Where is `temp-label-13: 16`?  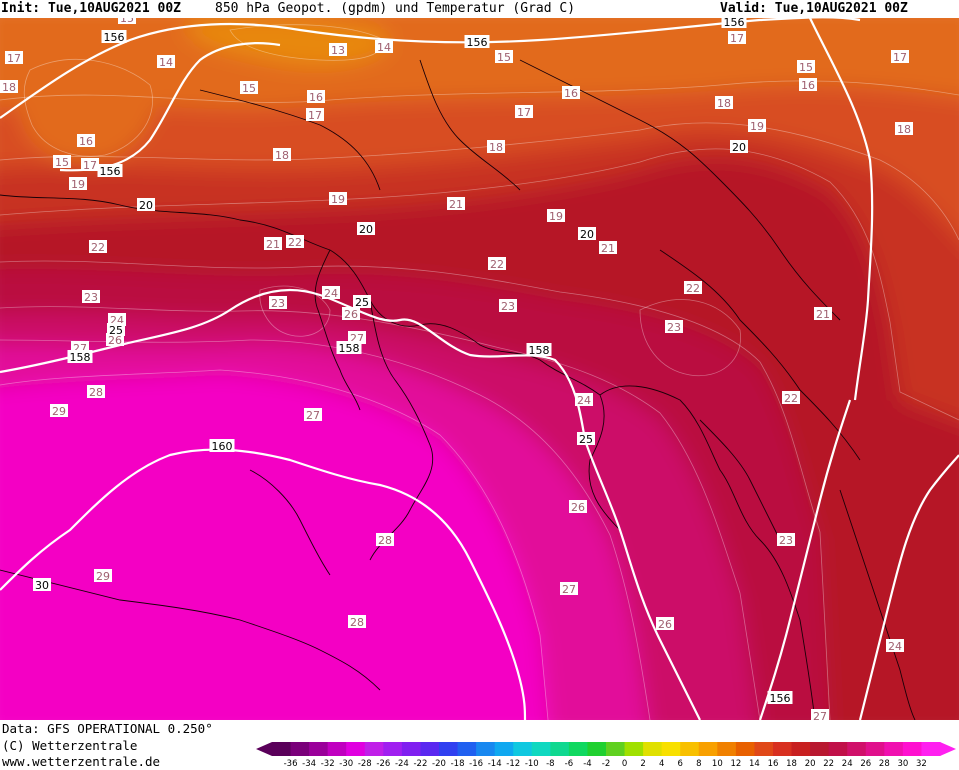
temp-label-13: 16 is located at coordinates (571, 93).